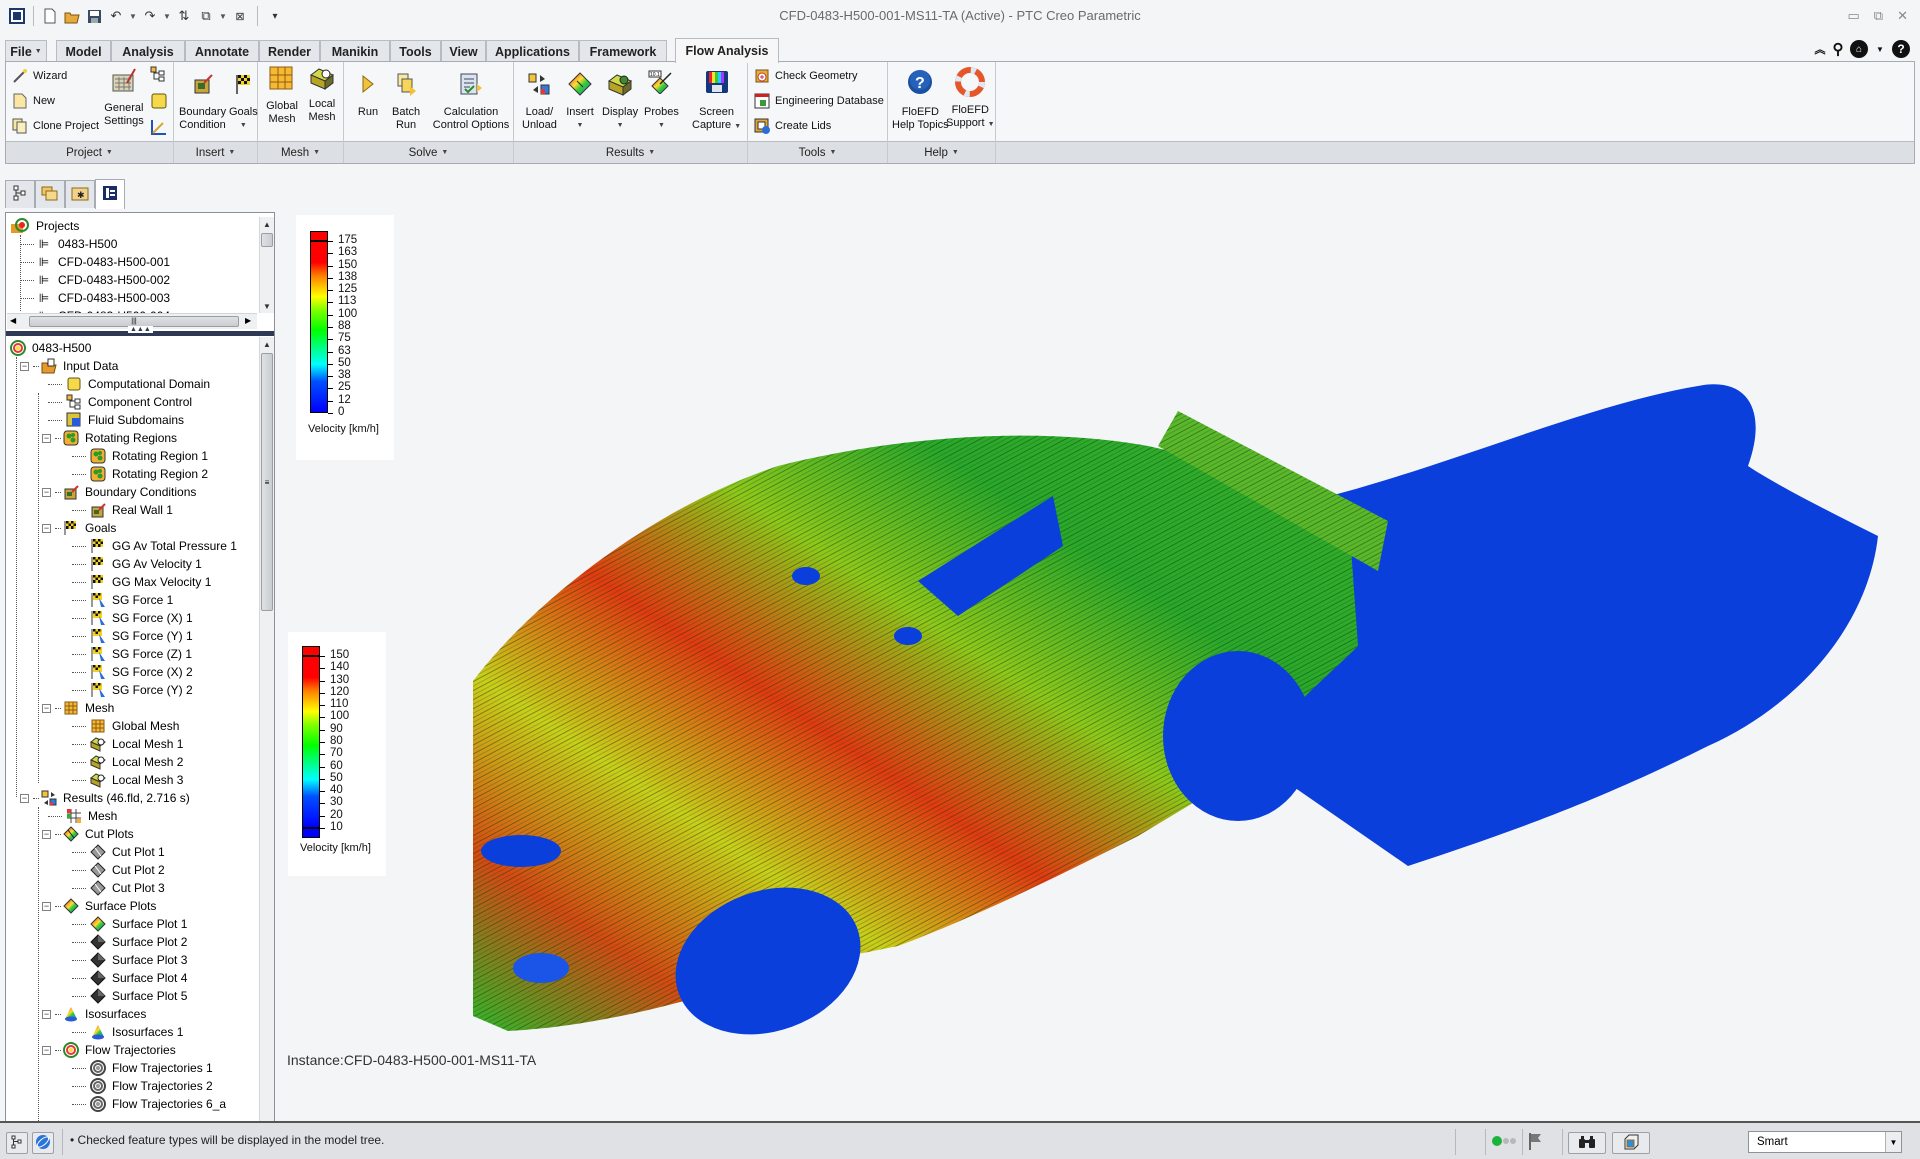  Describe the element at coordinates (322, 94) in the screenshot. I see `local-mesh-button: Local Mesh` at that location.